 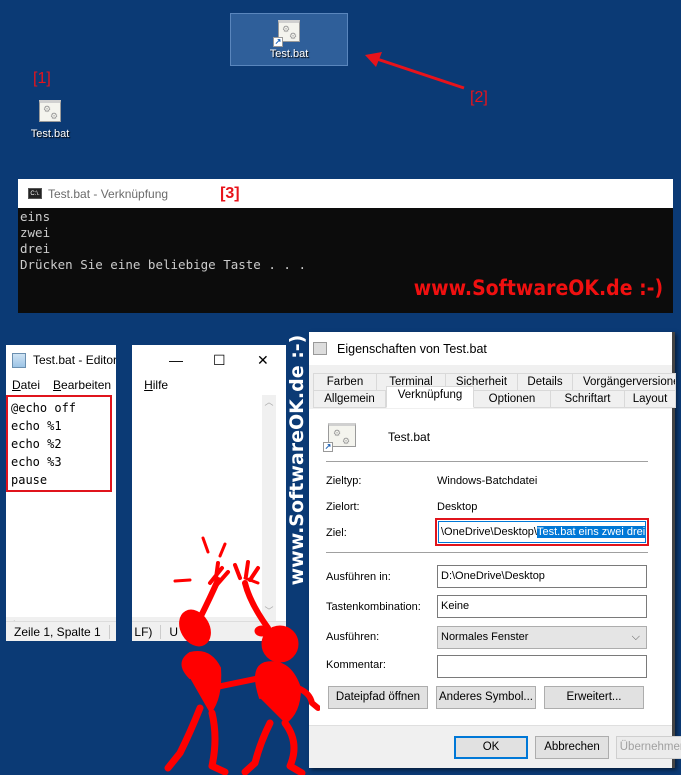 I want to click on console-line: eins, so click(x=35, y=216).